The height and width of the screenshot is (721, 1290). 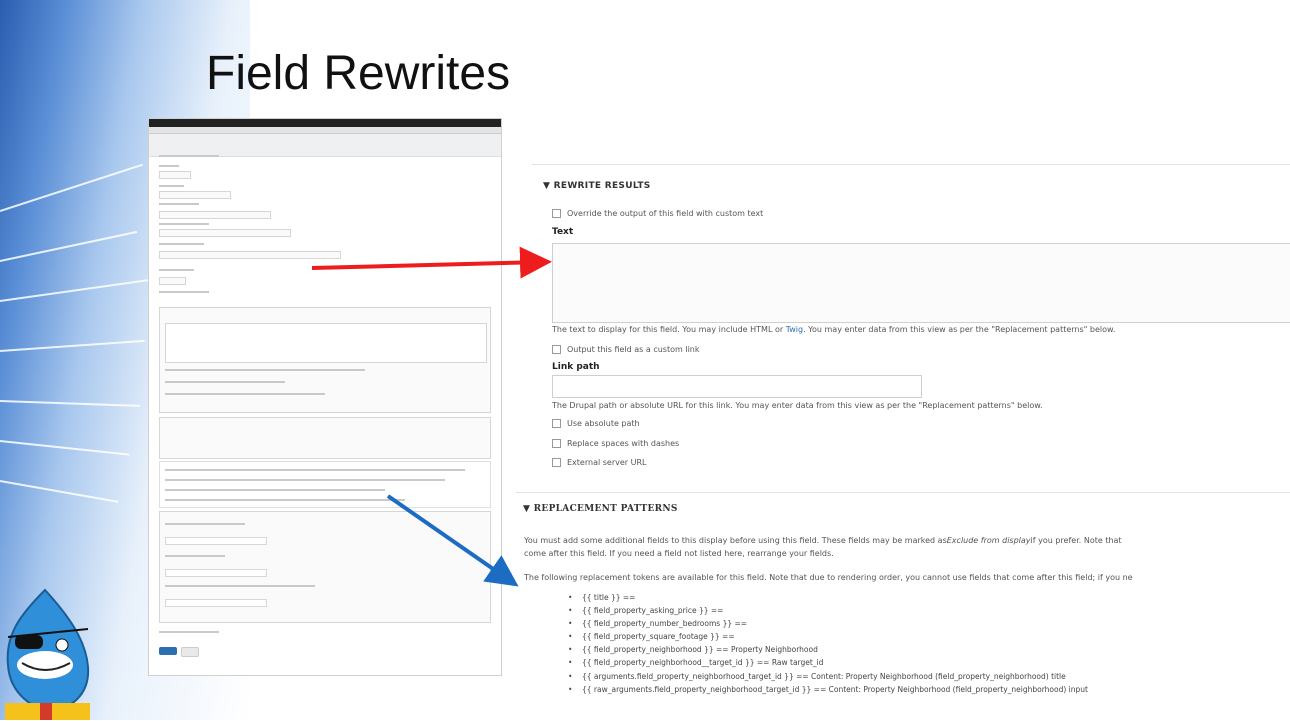 What do you see at coordinates (431, 416) in the screenshot?
I see `callout-arrows` at bounding box center [431, 416].